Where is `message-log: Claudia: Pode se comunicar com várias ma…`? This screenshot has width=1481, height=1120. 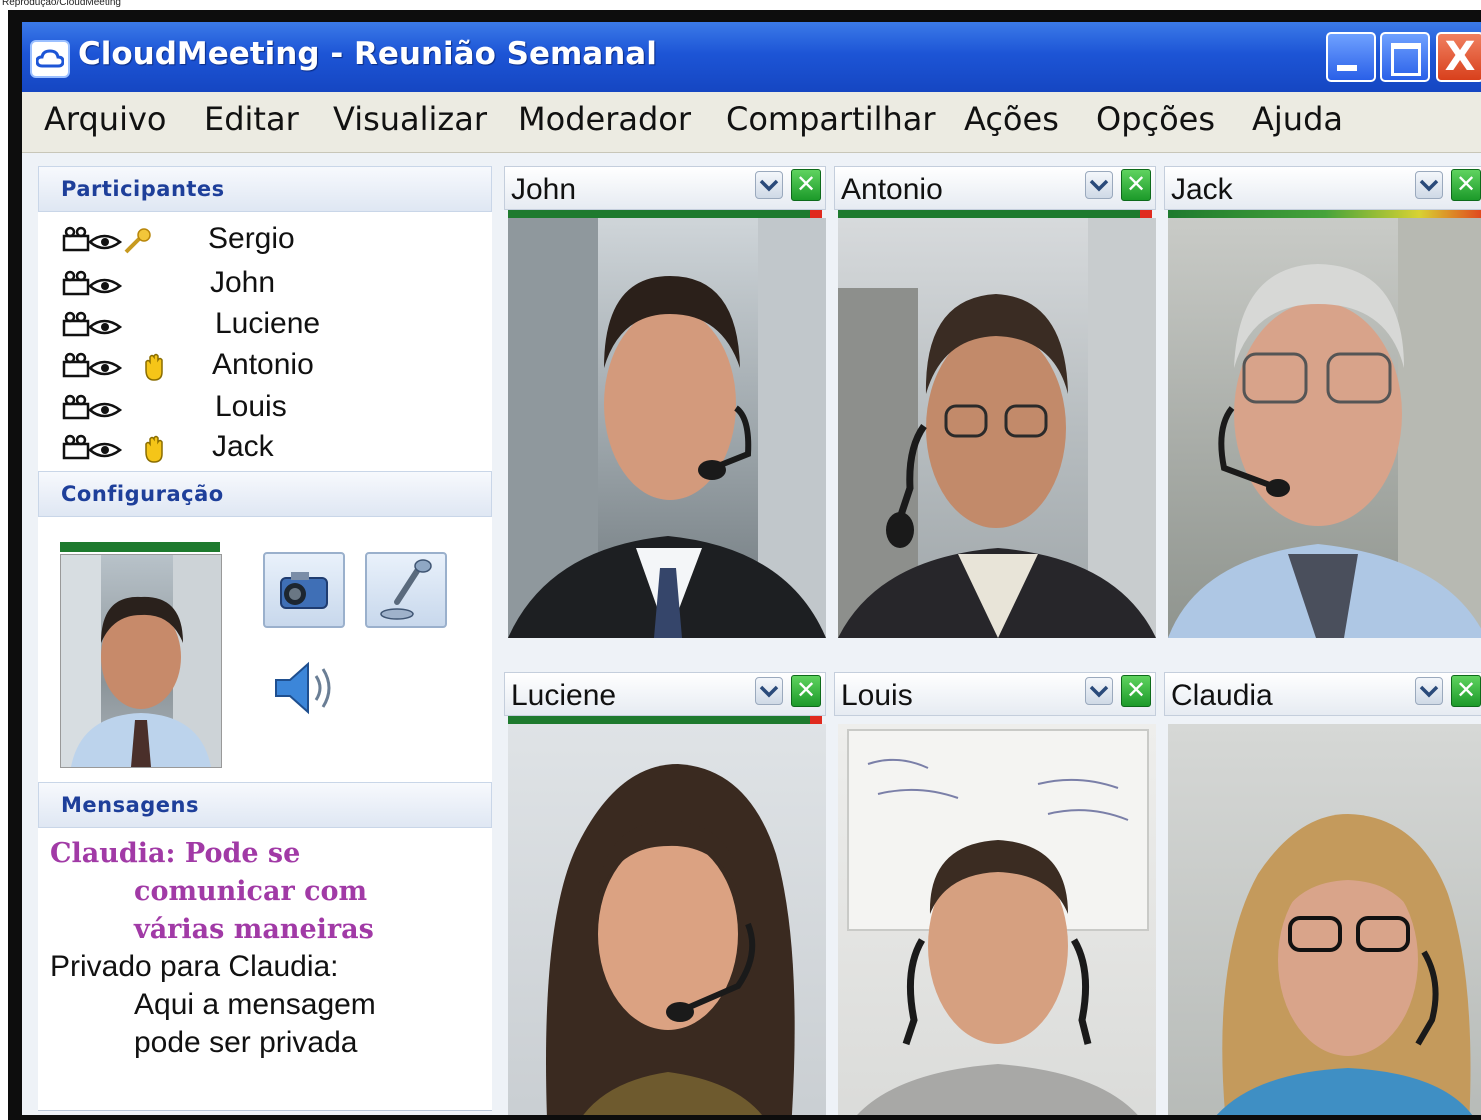 message-log: Claudia: Pode se comunicar com várias ma… is located at coordinates (265, 966).